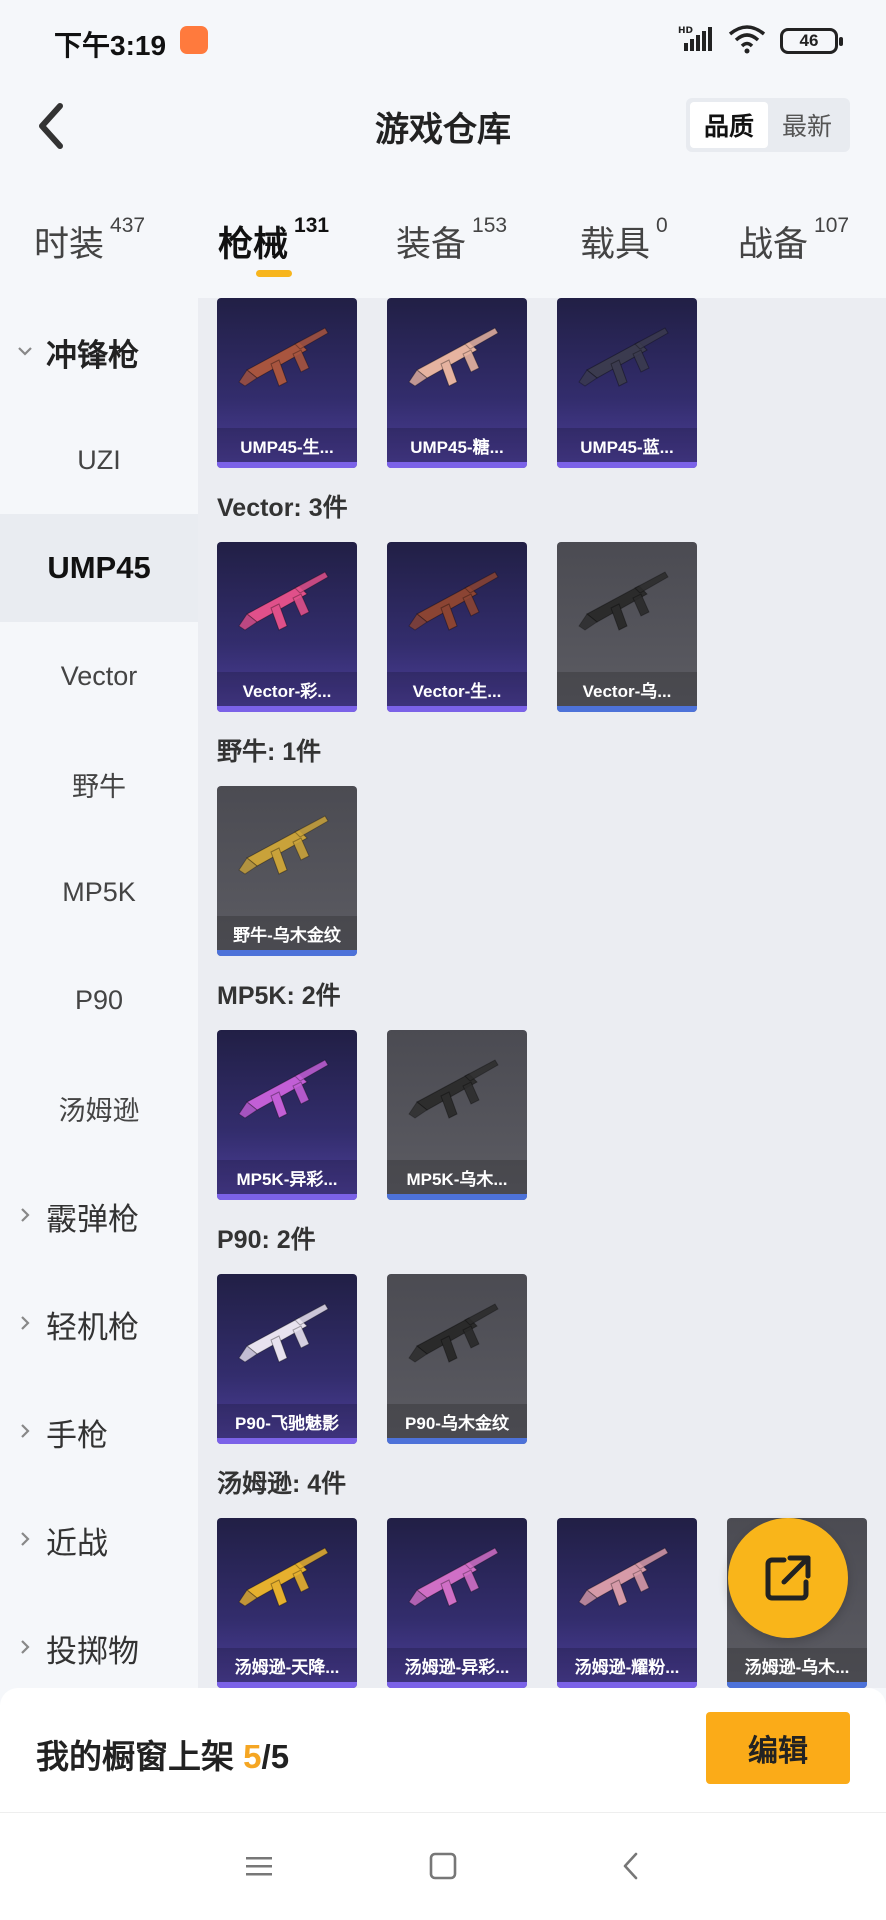 The image size is (886, 1920). I want to click on status-bar: 下午3:19 HD 46, so click(443, 40).